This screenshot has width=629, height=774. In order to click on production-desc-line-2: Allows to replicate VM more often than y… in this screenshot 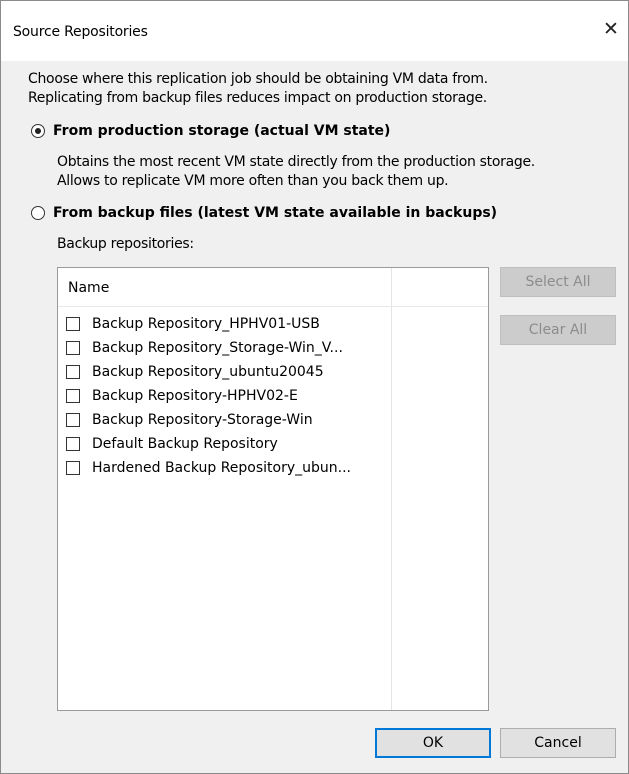, I will do `click(253, 181)`.